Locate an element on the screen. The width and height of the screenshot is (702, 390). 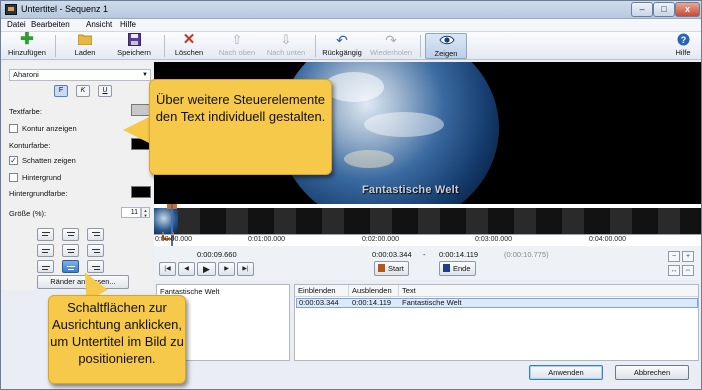
align-top-center-button is located at coordinates (70, 234).